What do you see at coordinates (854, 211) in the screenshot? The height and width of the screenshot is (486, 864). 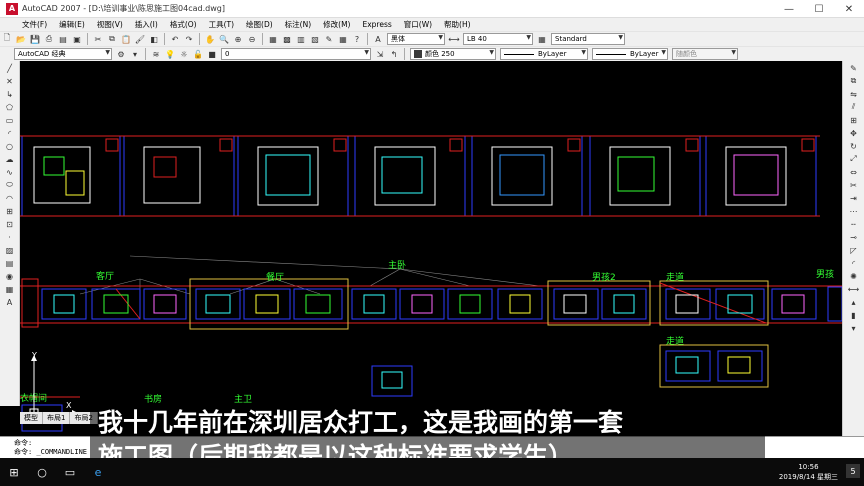 I see `break-at-point-icon: ⋯` at bounding box center [854, 211].